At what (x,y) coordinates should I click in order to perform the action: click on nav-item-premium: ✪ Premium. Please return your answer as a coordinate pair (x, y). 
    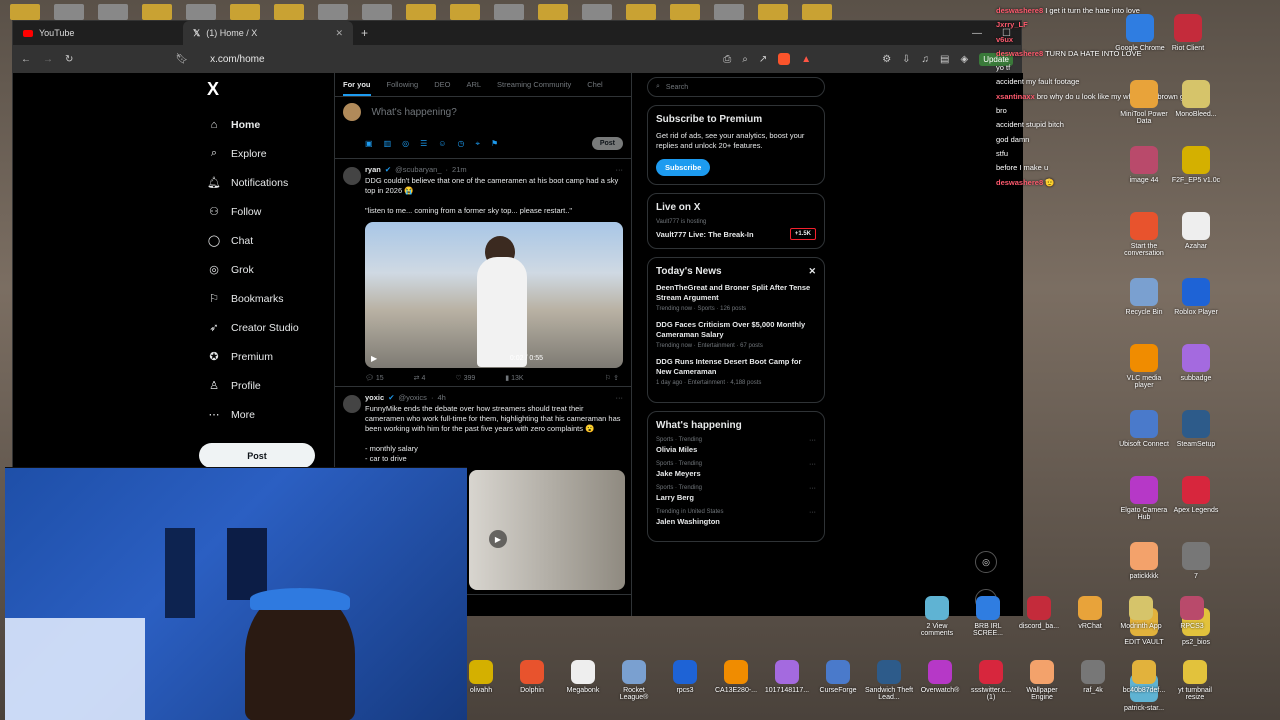
    Looking at the image, I should click on (264, 356).